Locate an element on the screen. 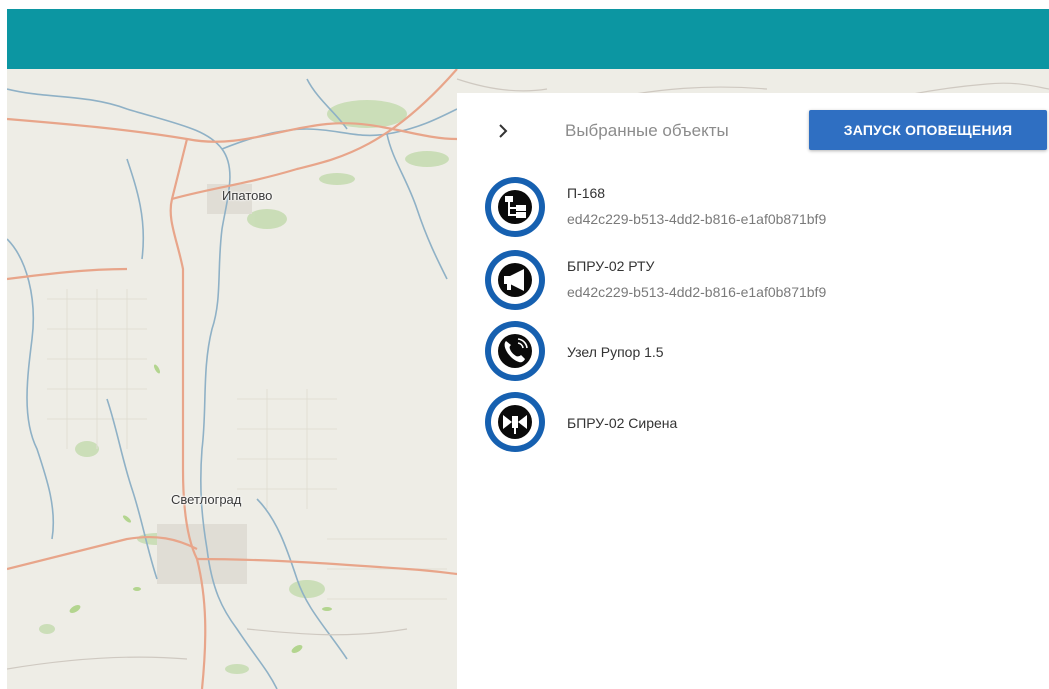 Image resolution: width=1049 pixels, height=689 pixels. megaphone-icon is located at coordinates (515, 280).